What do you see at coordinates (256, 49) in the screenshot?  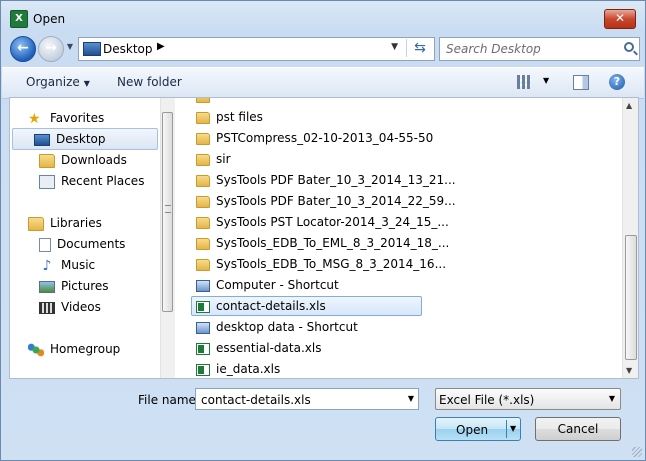 I see `address-bar: Desktop ▶ ▼ ⇆` at bounding box center [256, 49].